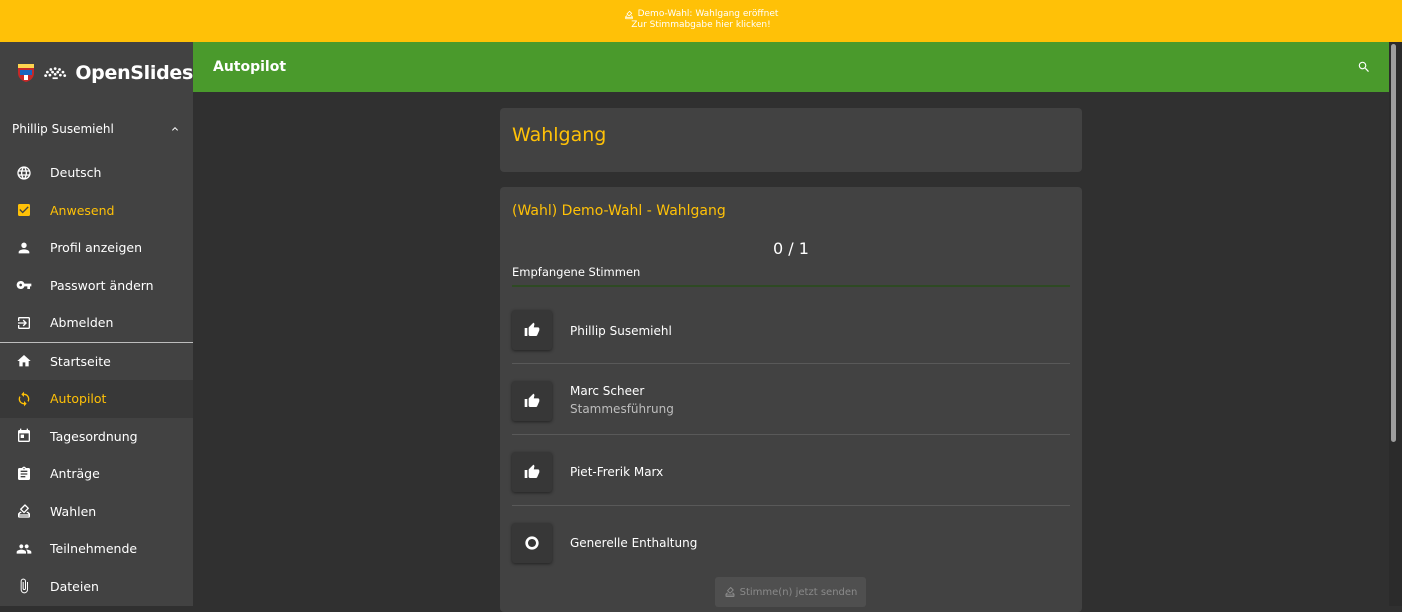  I want to click on votes-progress-bar, so click(791, 286).